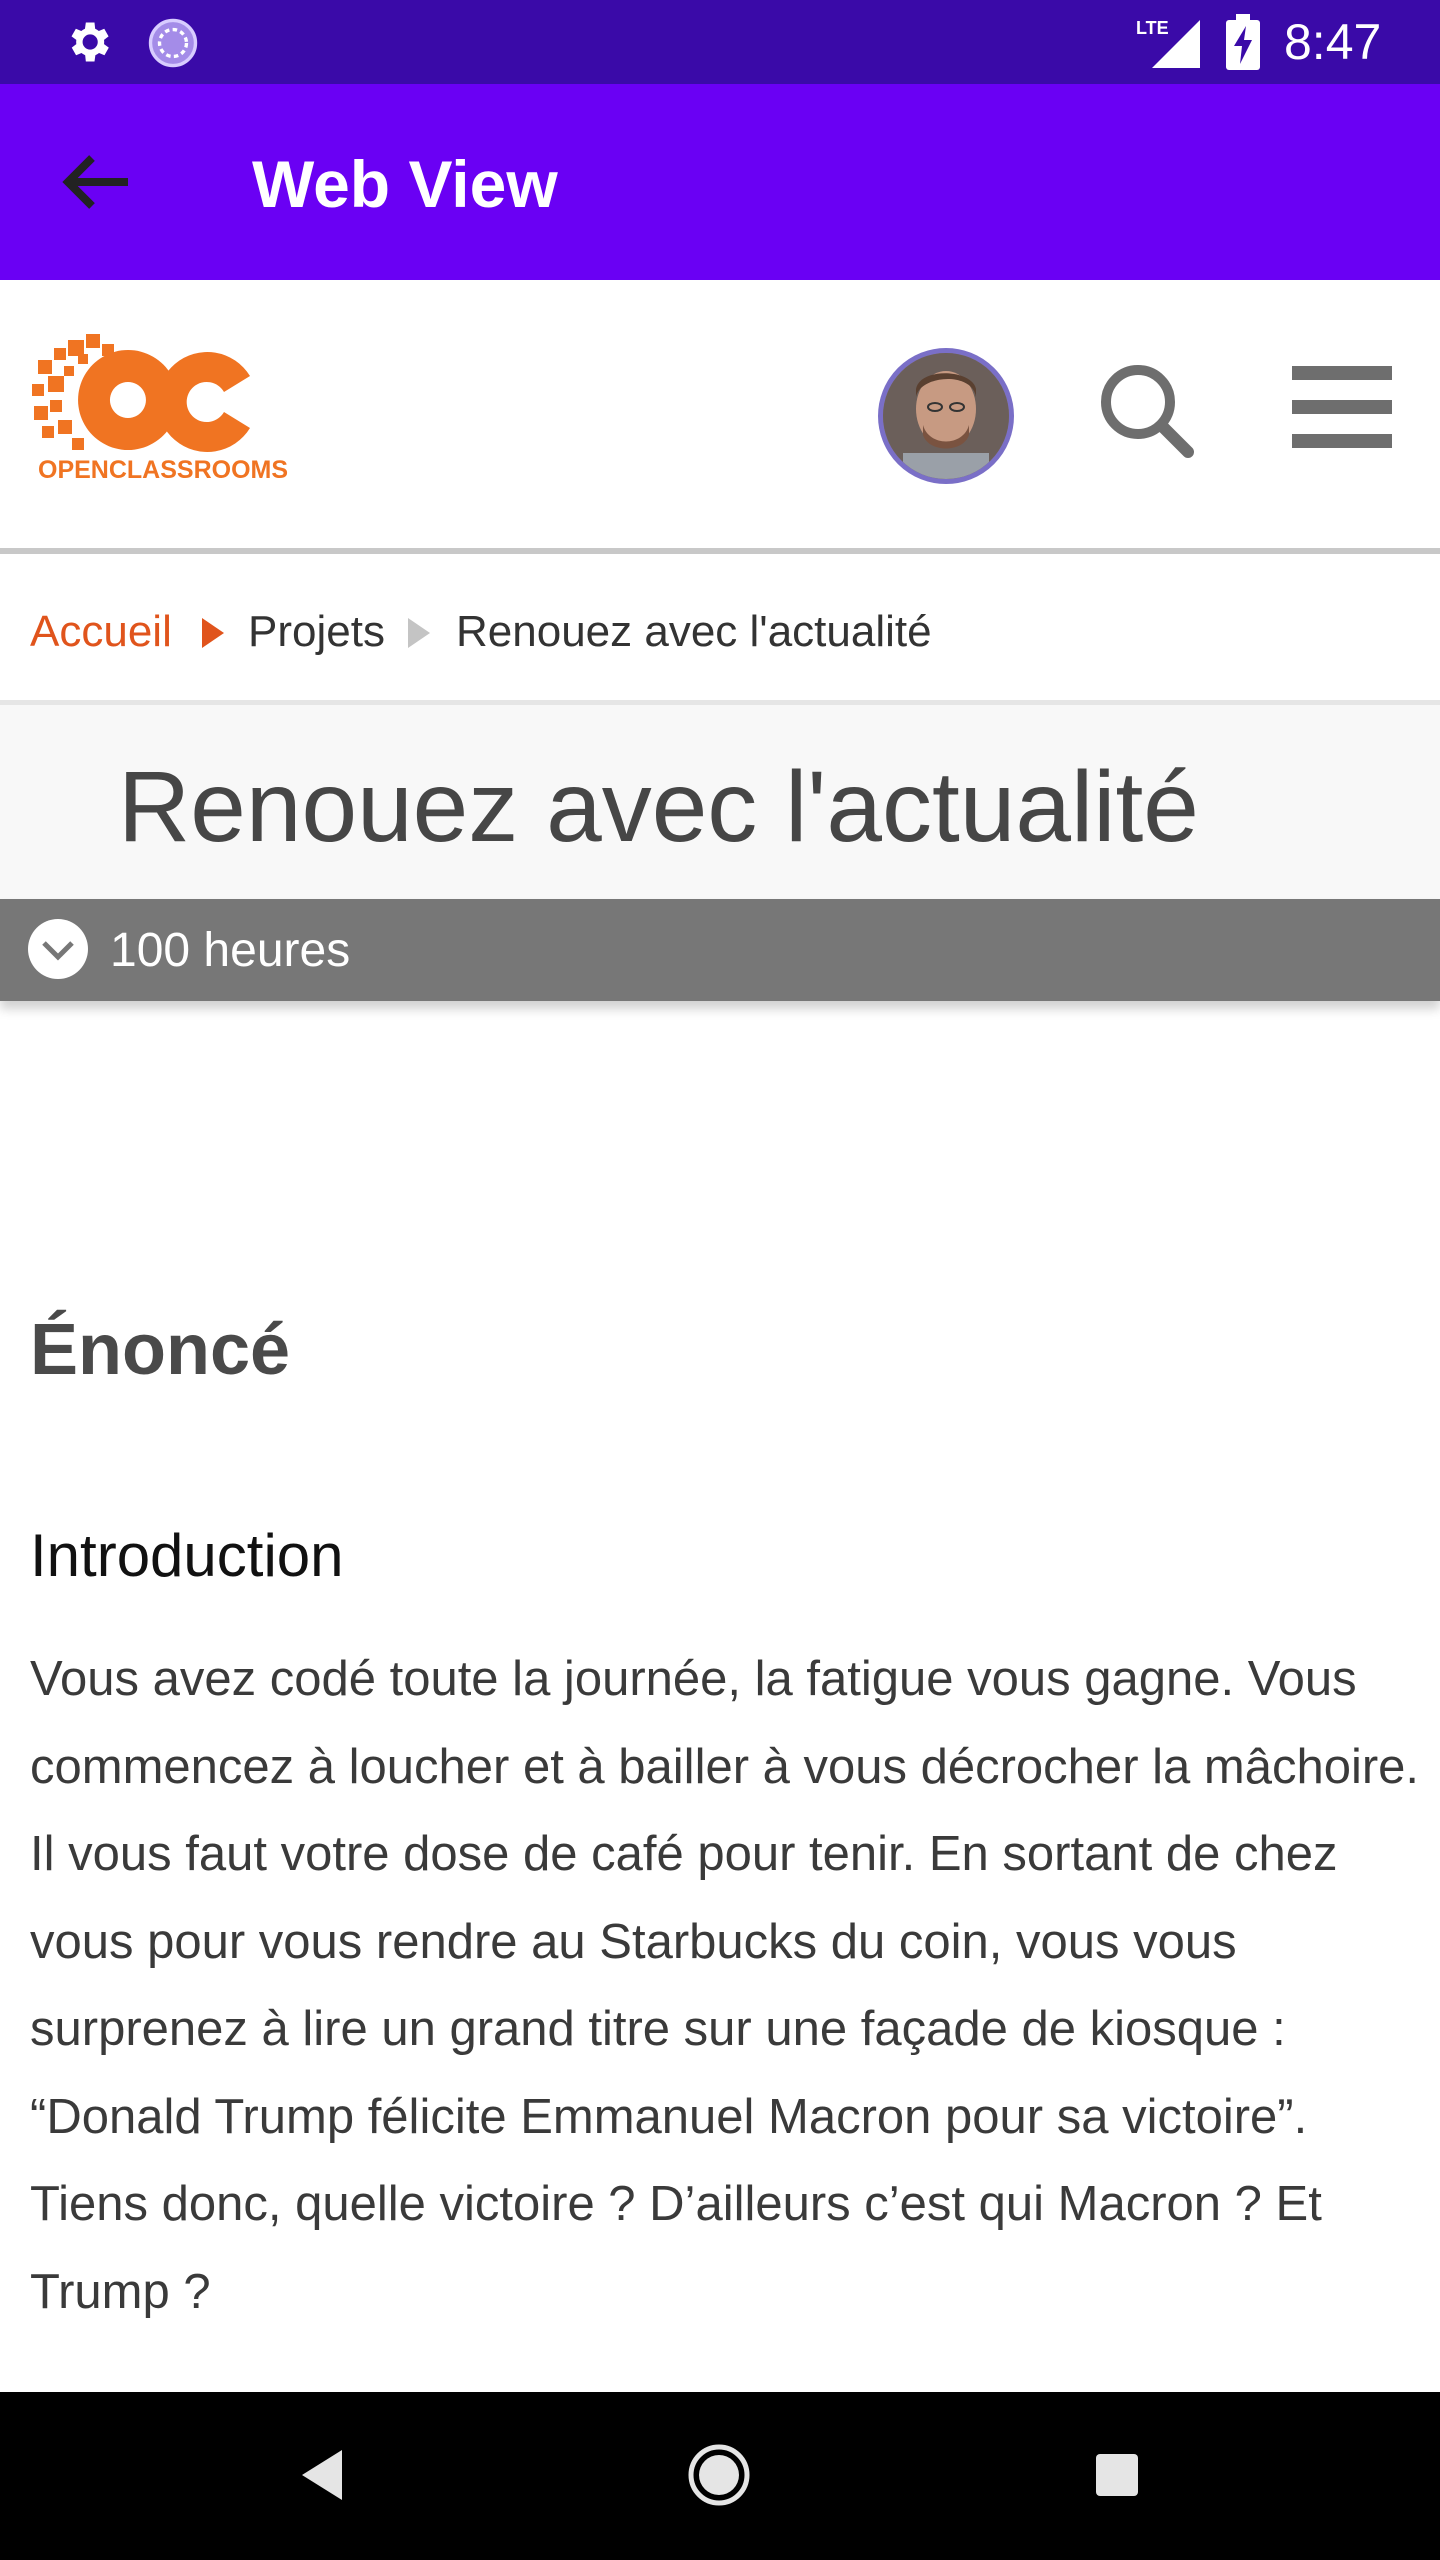 The width and height of the screenshot is (1440, 2560). What do you see at coordinates (1152, 28) in the screenshot?
I see `lte-label: LTE` at bounding box center [1152, 28].